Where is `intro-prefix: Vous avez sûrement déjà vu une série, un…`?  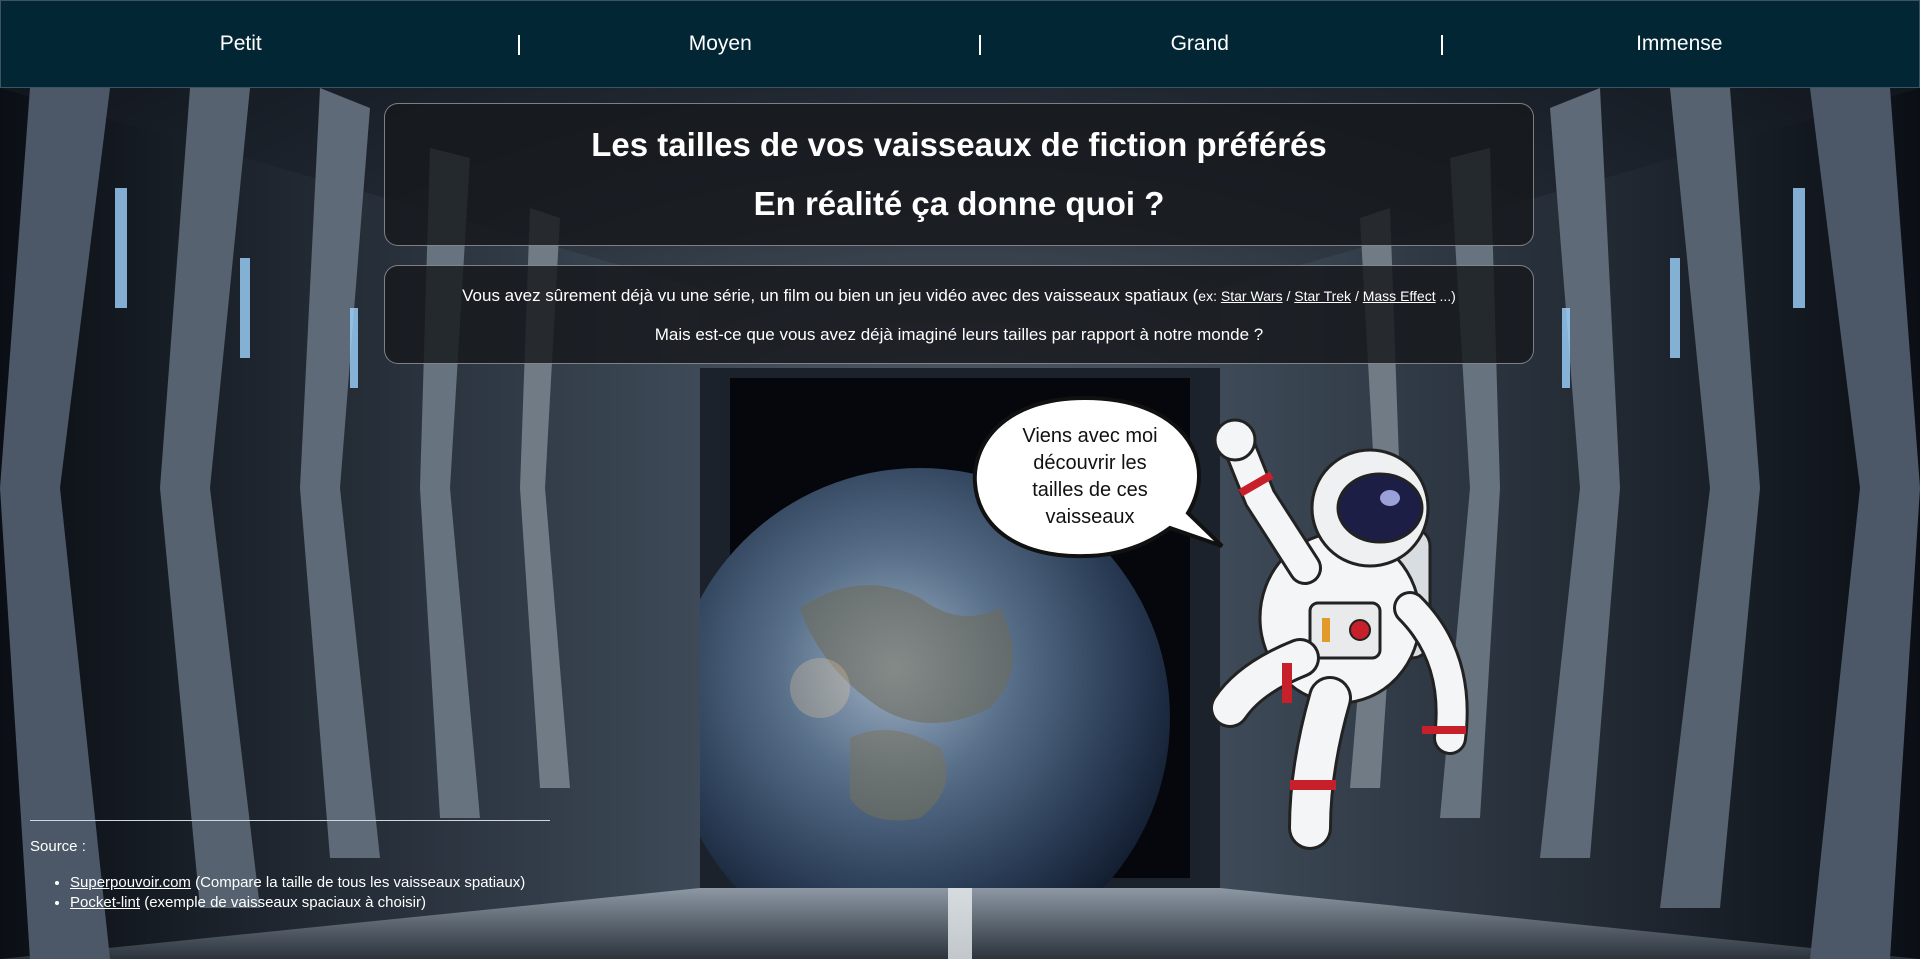 intro-prefix: Vous avez sûrement déjà vu une série, un… is located at coordinates (830, 295).